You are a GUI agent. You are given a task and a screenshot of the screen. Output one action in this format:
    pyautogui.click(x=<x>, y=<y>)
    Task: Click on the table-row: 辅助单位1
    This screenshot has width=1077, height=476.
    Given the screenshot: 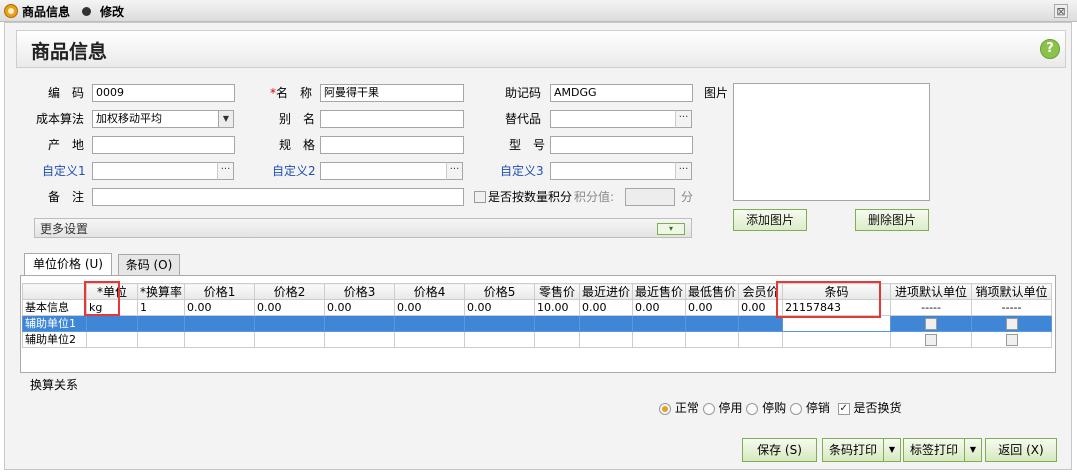 What is the action you would take?
    pyautogui.click(x=537, y=323)
    